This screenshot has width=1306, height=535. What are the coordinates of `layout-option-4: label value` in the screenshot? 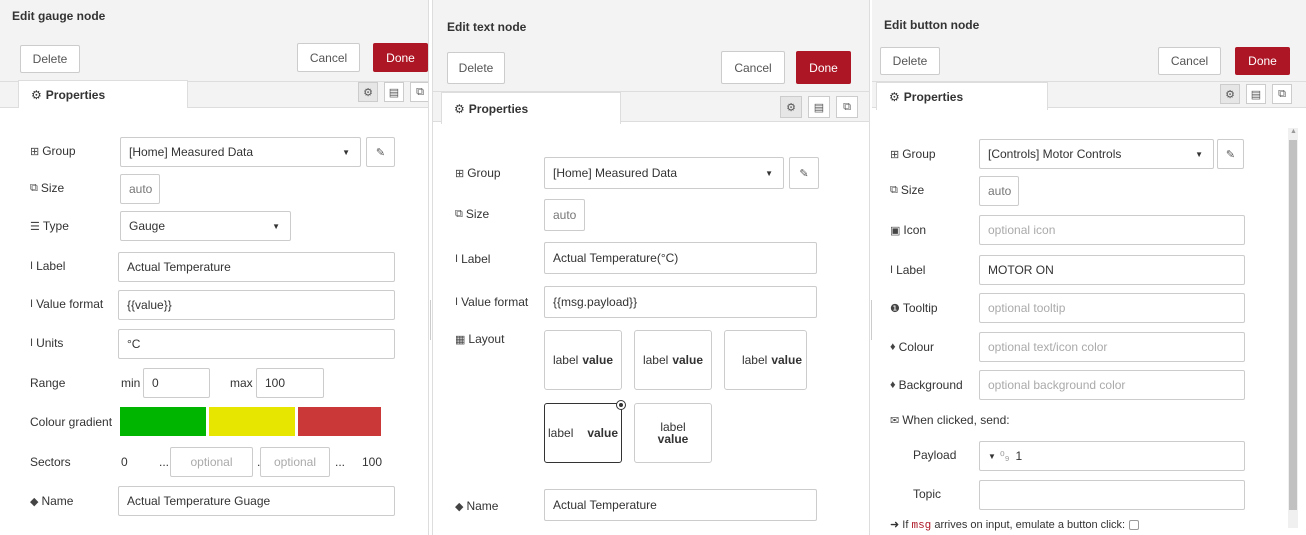 It's located at (583, 433).